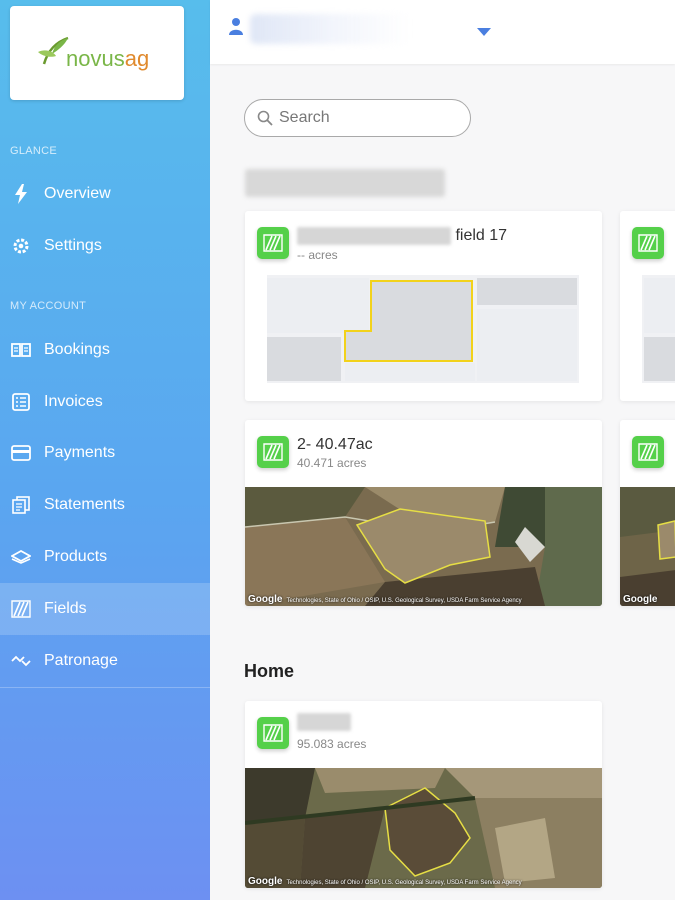 The width and height of the screenshot is (675, 900). What do you see at coordinates (640, 599) in the screenshot?
I see `map-attribution: Google` at bounding box center [640, 599].